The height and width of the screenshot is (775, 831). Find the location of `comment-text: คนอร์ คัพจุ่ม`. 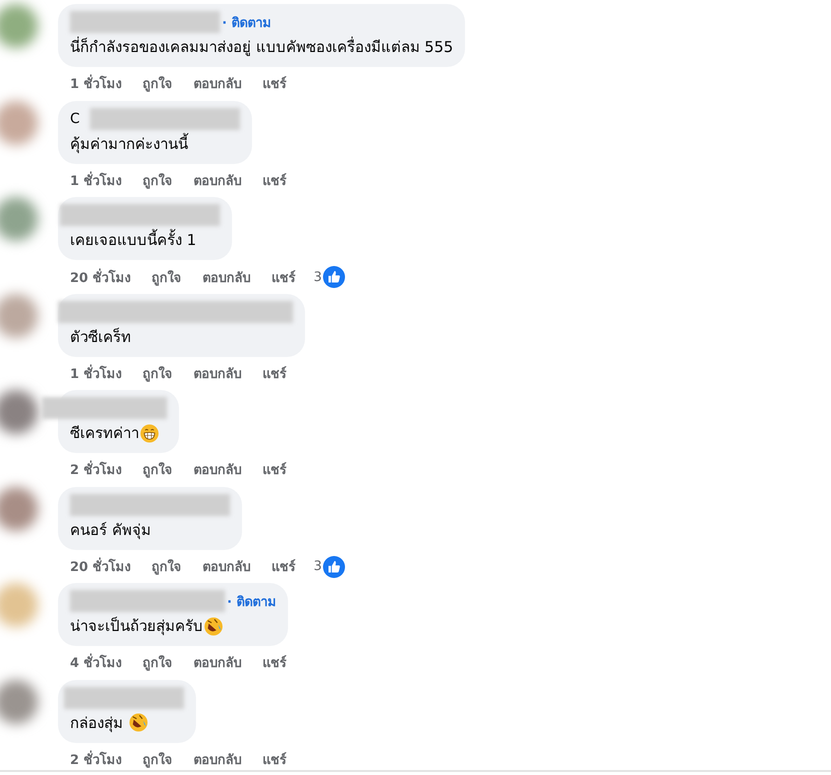

comment-text: คนอร์ คัพจุ่ม is located at coordinates (110, 530).